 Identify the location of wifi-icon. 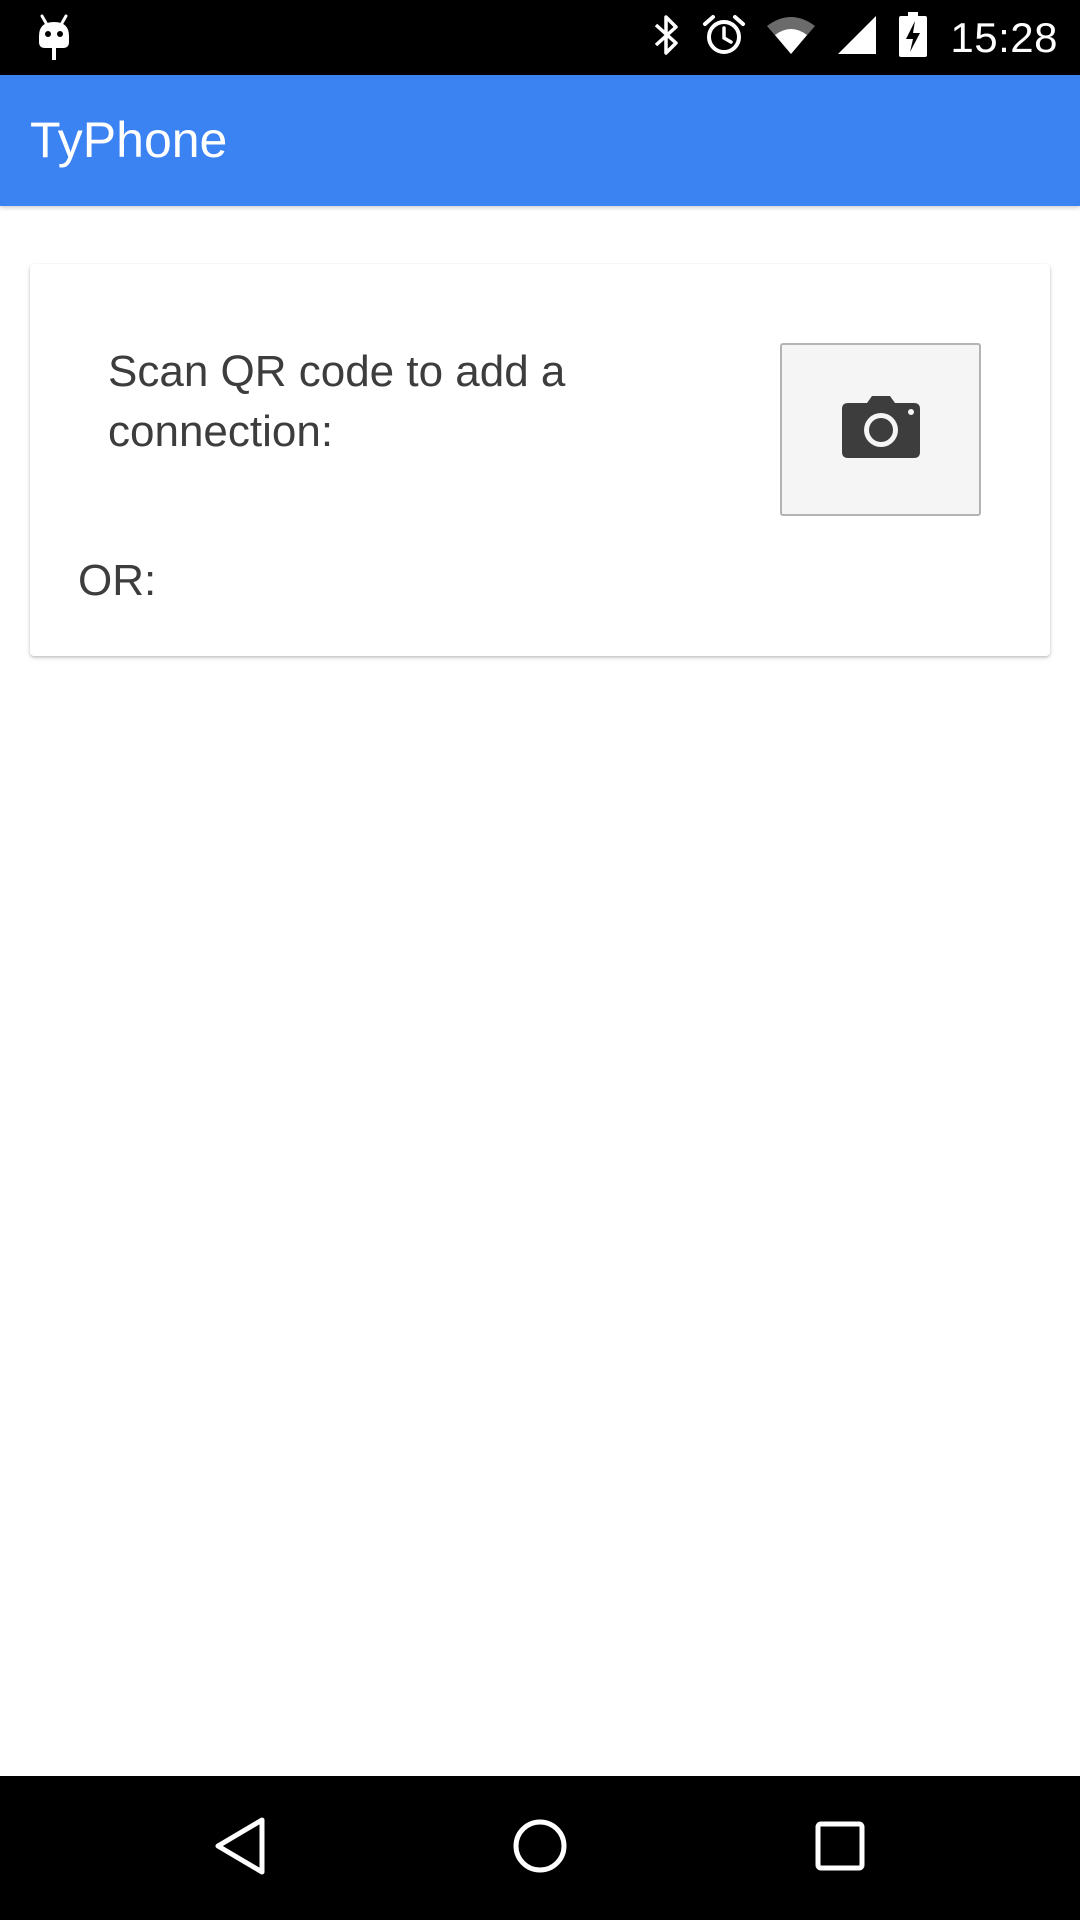
(791, 37).